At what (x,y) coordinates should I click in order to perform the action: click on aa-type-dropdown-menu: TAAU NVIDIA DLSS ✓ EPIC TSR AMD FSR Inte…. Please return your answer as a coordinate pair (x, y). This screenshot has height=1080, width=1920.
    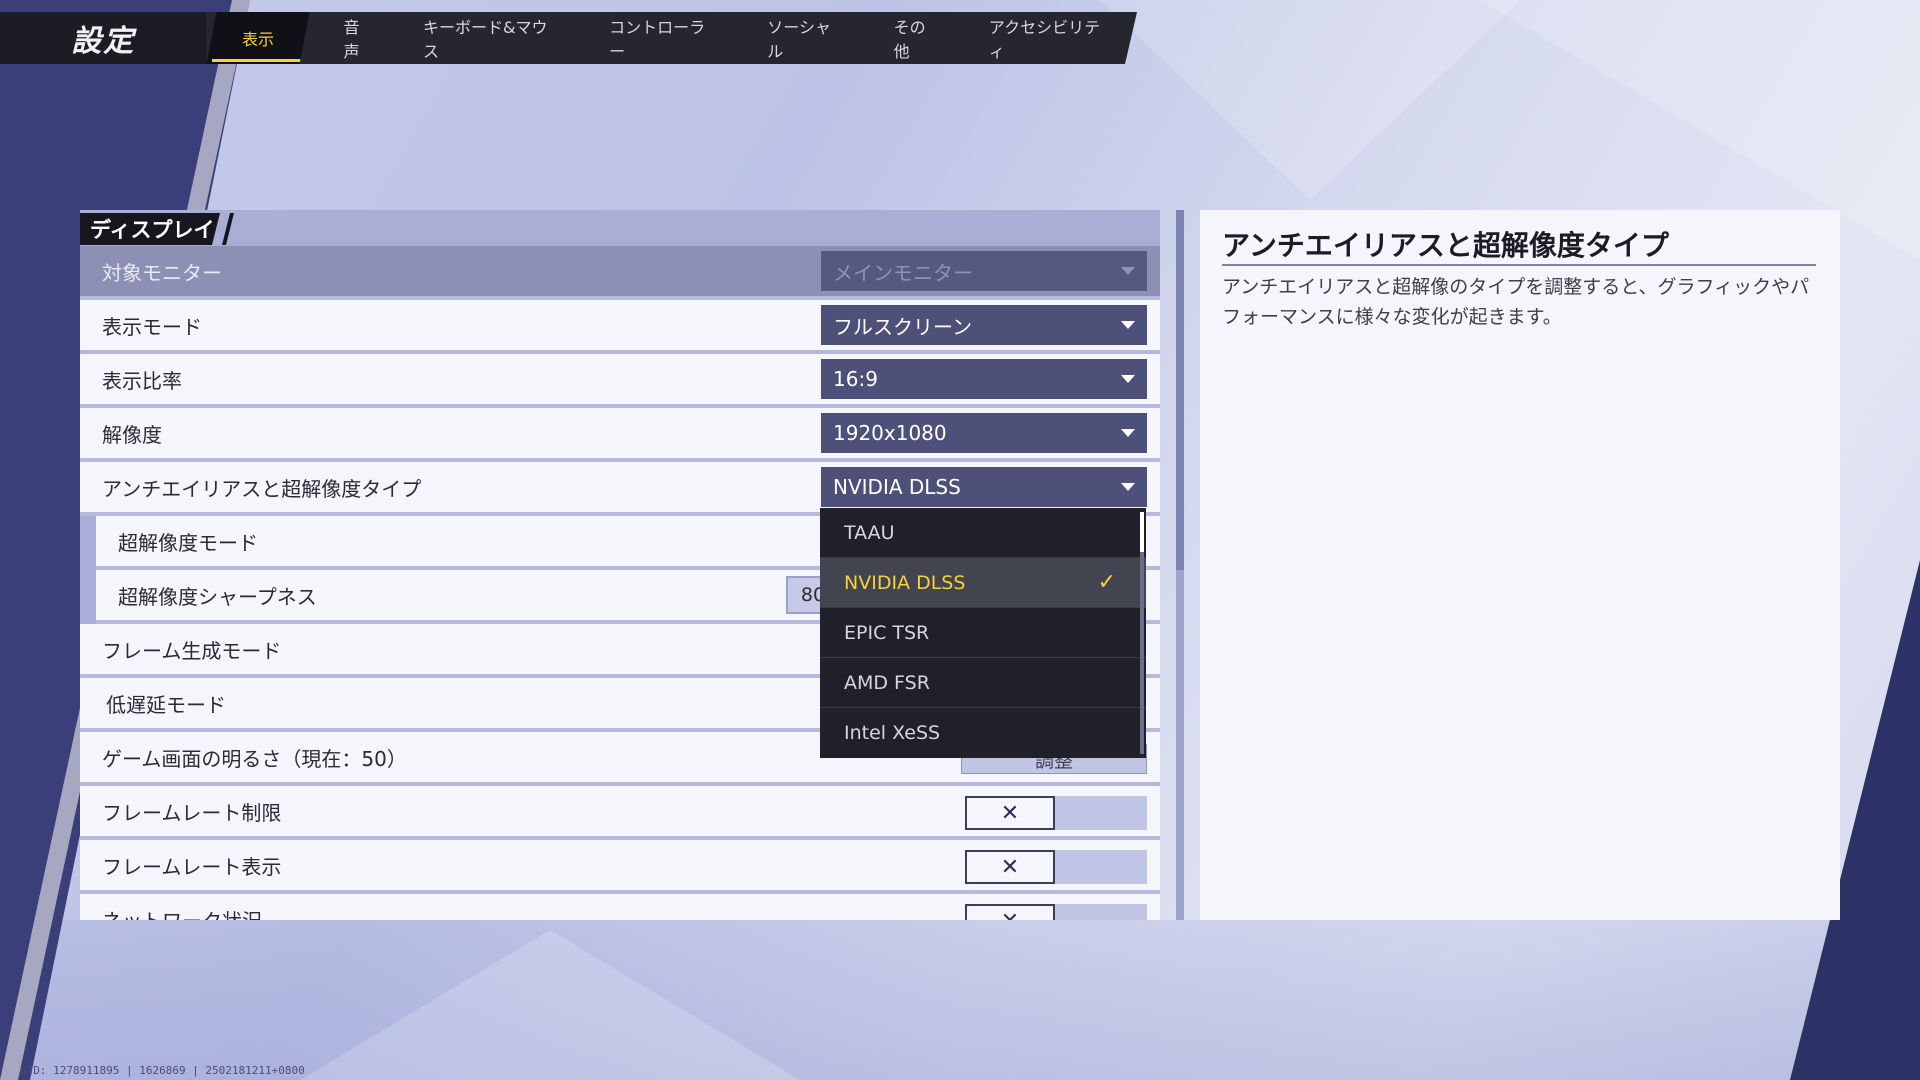
    Looking at the image, I should click on (983, 633).